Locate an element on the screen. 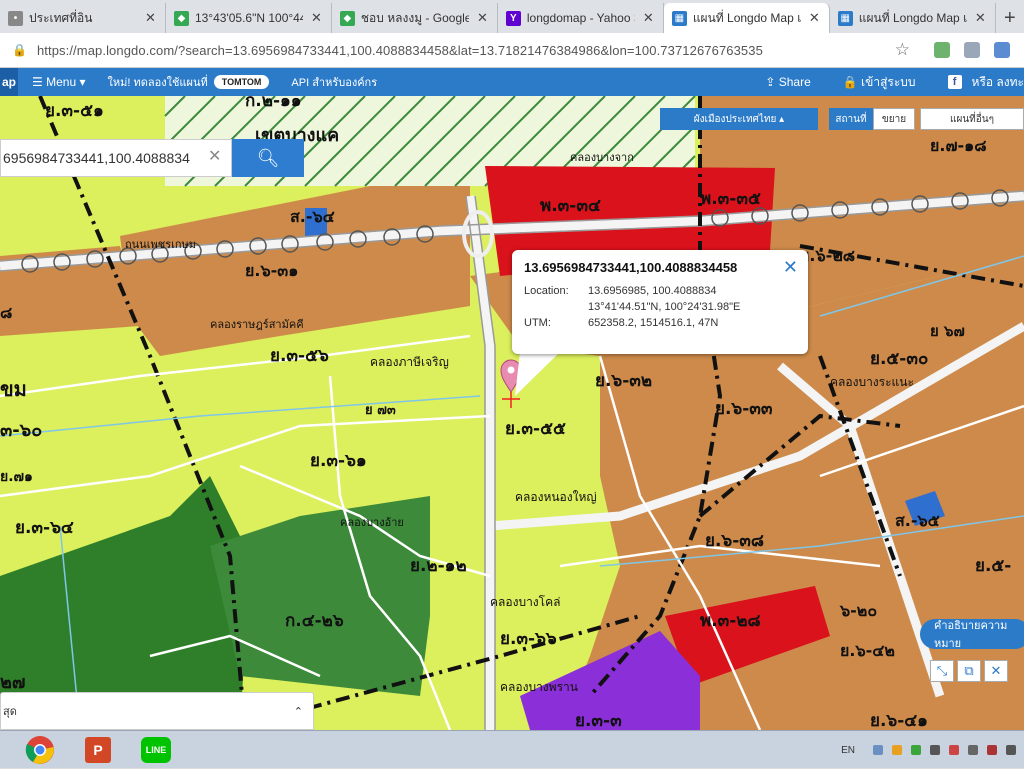 This screenshot has height=769, width=1024. map-label: พ.๓-๓๕ is located at coordinates (730, 199).